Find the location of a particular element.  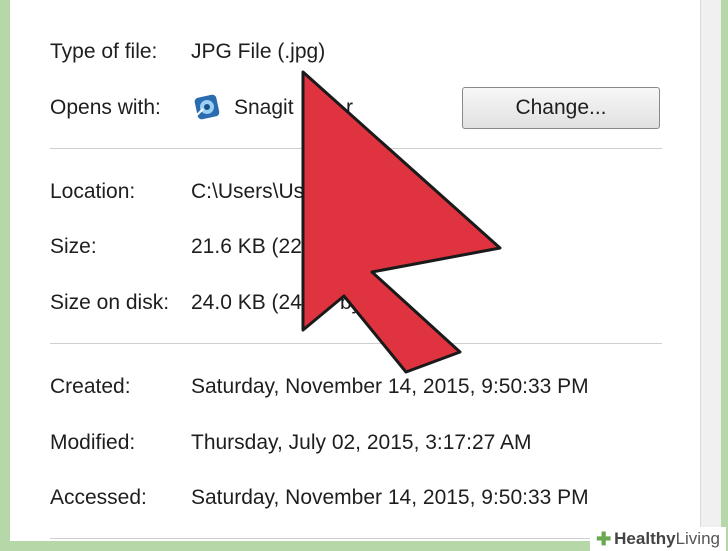

size-value: 21.6 KB (22 is located at coordinates (246, 246).